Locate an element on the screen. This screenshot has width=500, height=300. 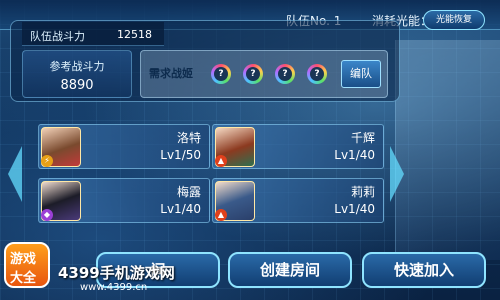
watermark-logo: 游戏 大全 is located at coordinates (27, 265).